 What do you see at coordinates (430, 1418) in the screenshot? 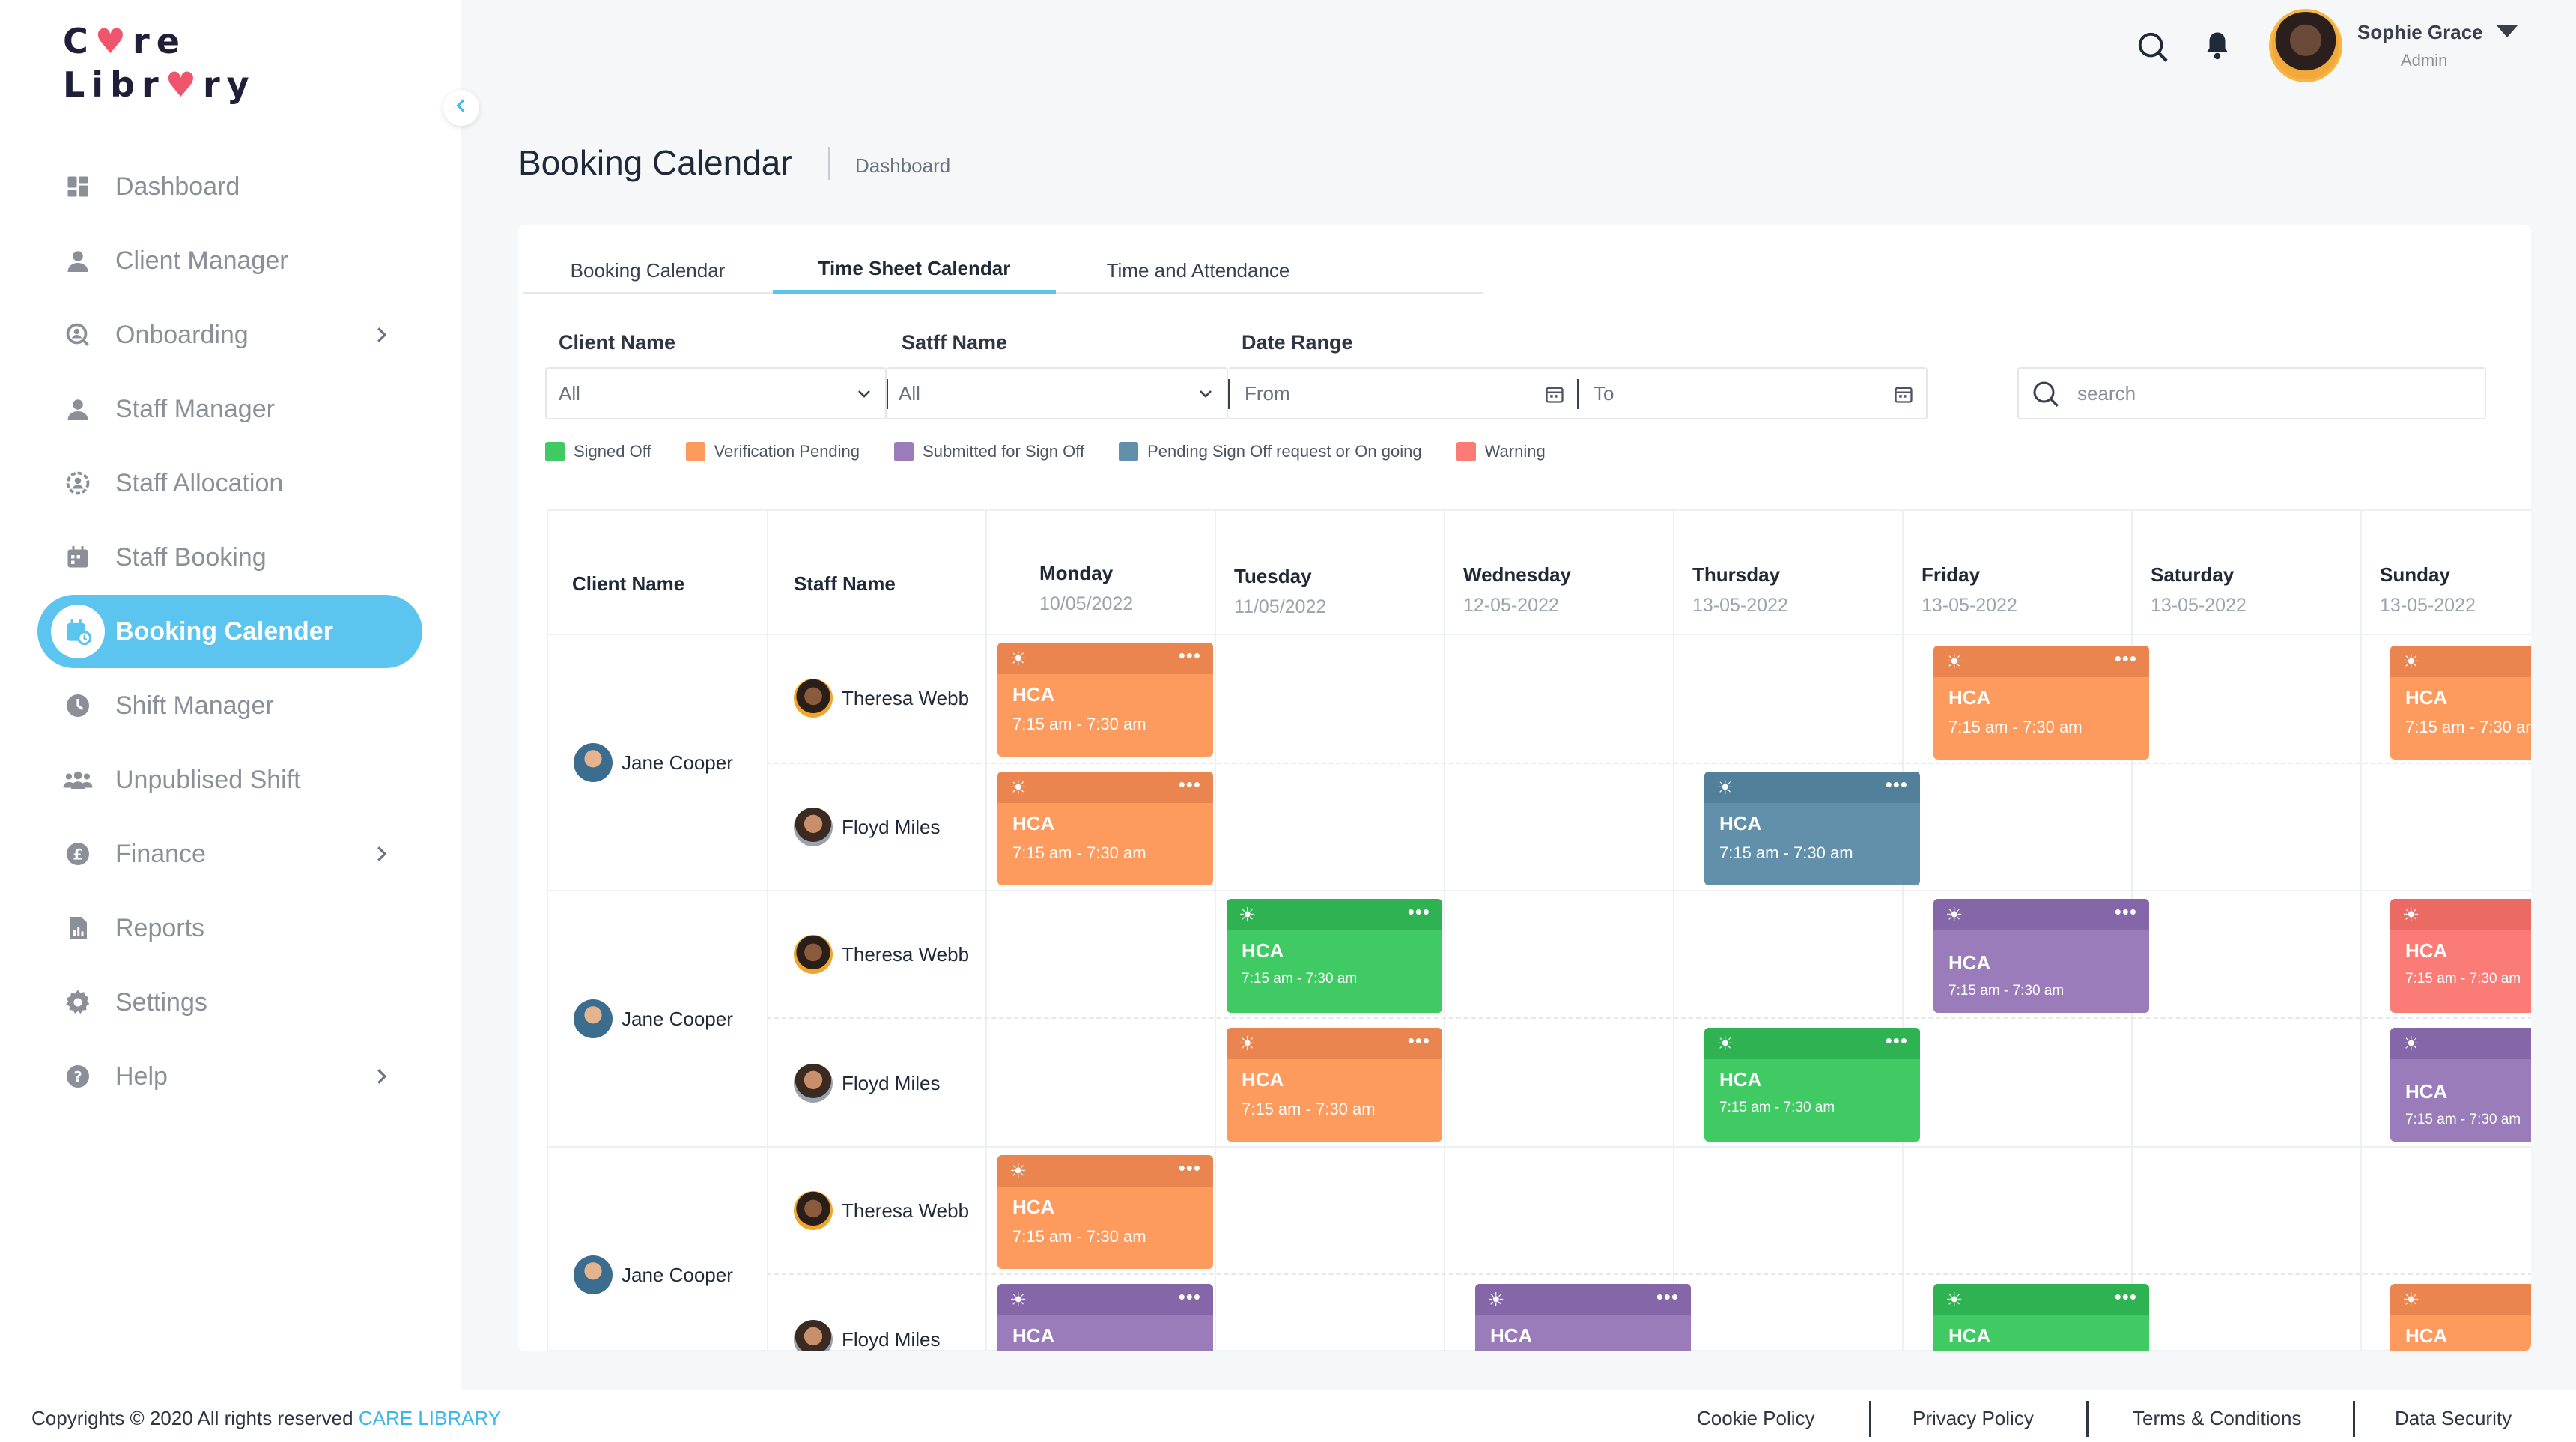
I see `brand-link: CARE LIBRARY` at bounding box center [430, 1418].